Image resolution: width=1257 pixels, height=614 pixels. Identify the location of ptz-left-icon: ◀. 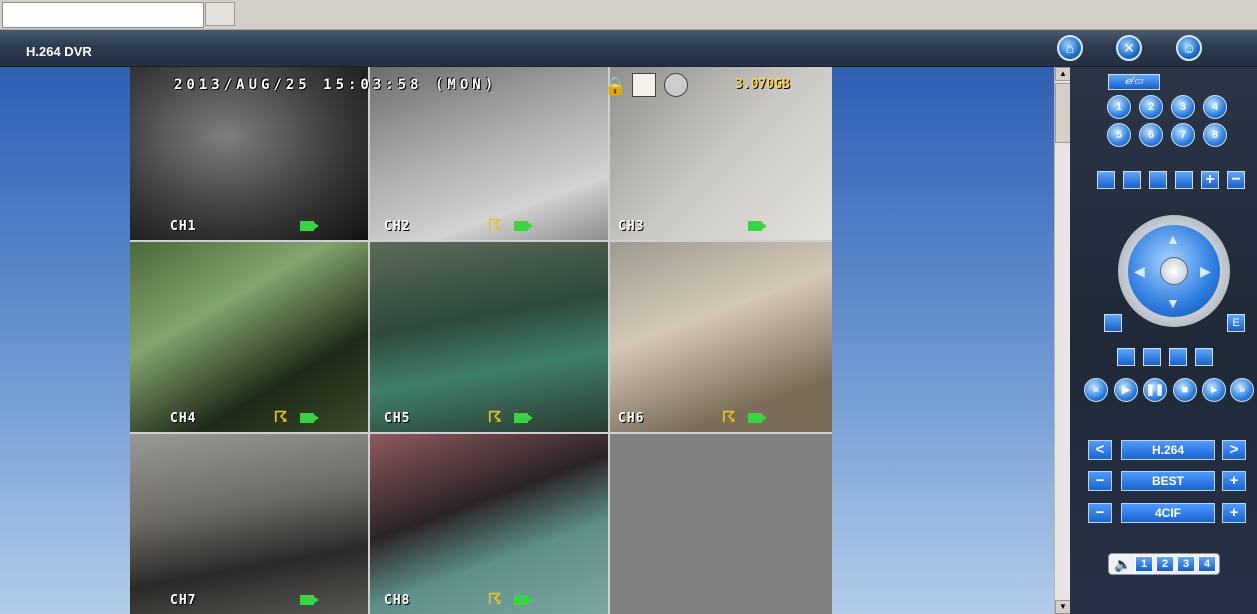
(1139, 271).